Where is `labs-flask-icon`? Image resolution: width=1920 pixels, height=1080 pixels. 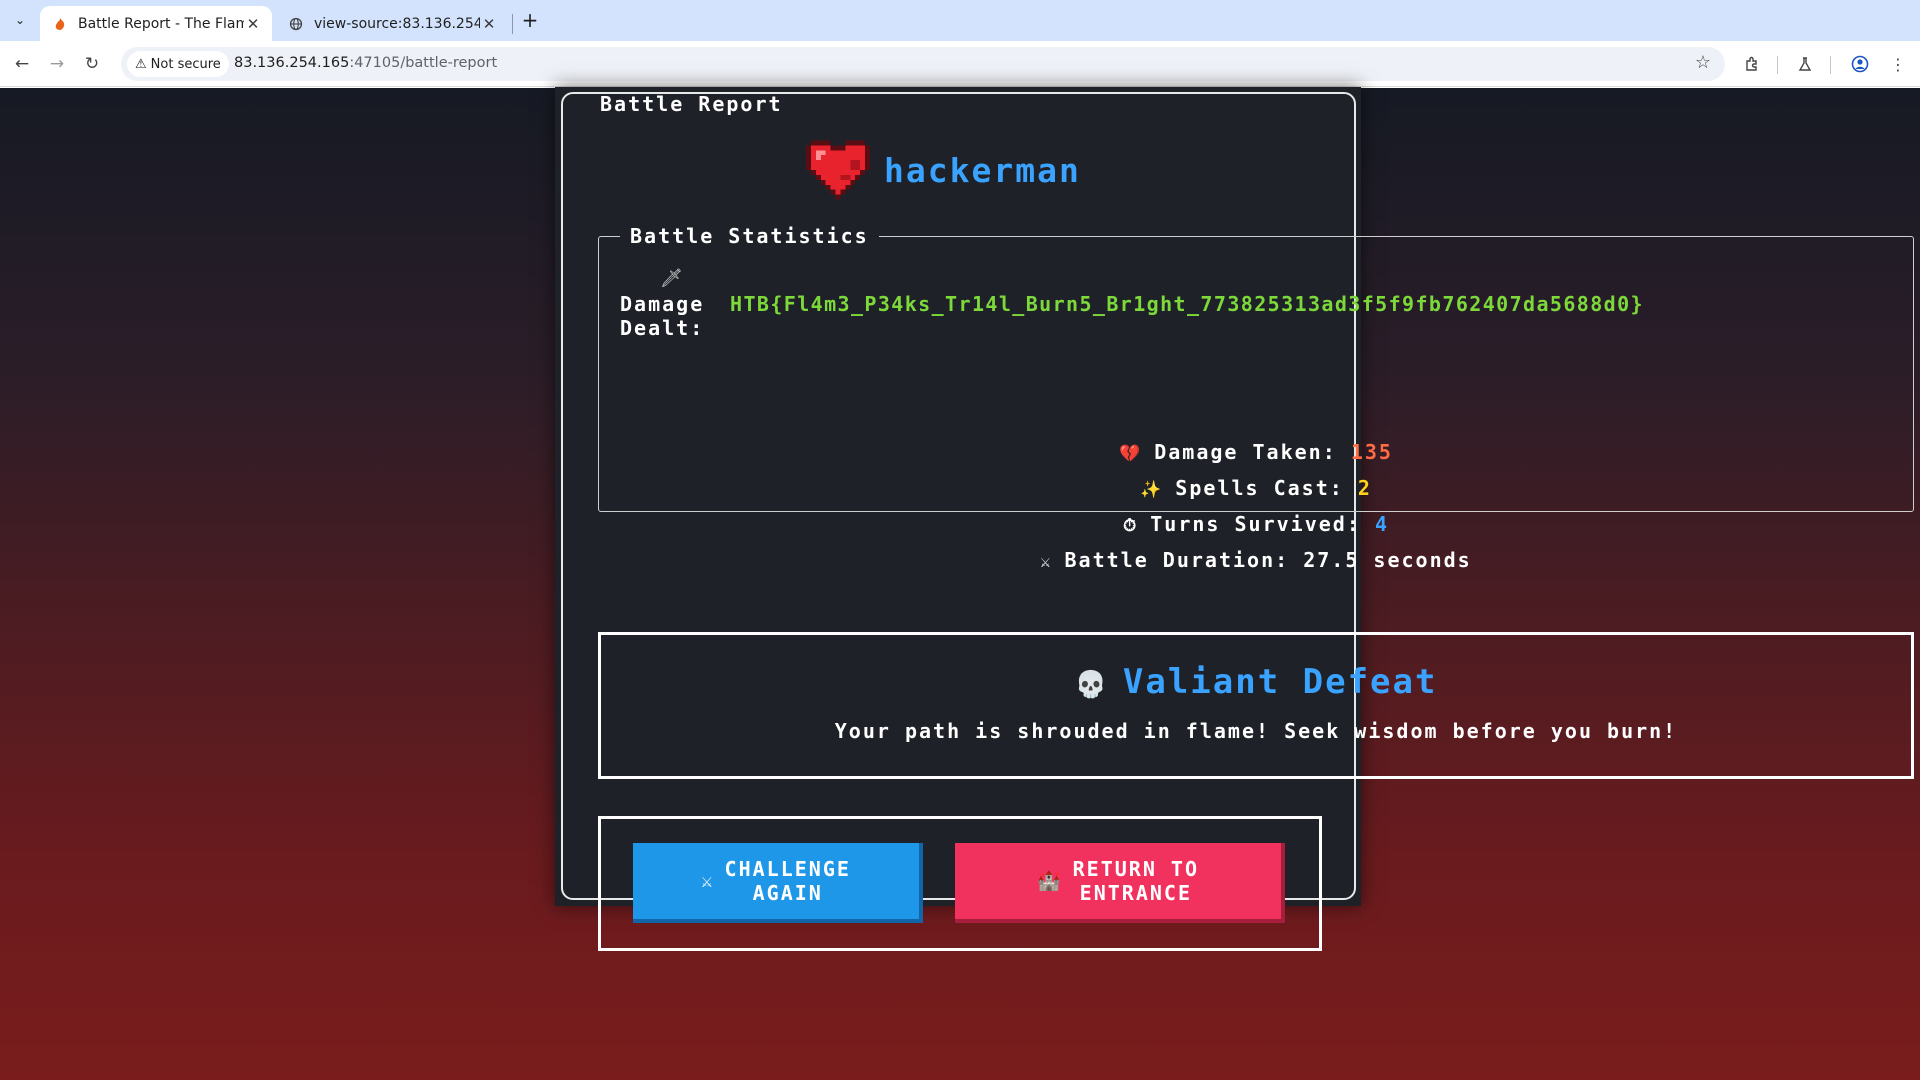 labs-flask-icon is located at coordinates (1805, 64).